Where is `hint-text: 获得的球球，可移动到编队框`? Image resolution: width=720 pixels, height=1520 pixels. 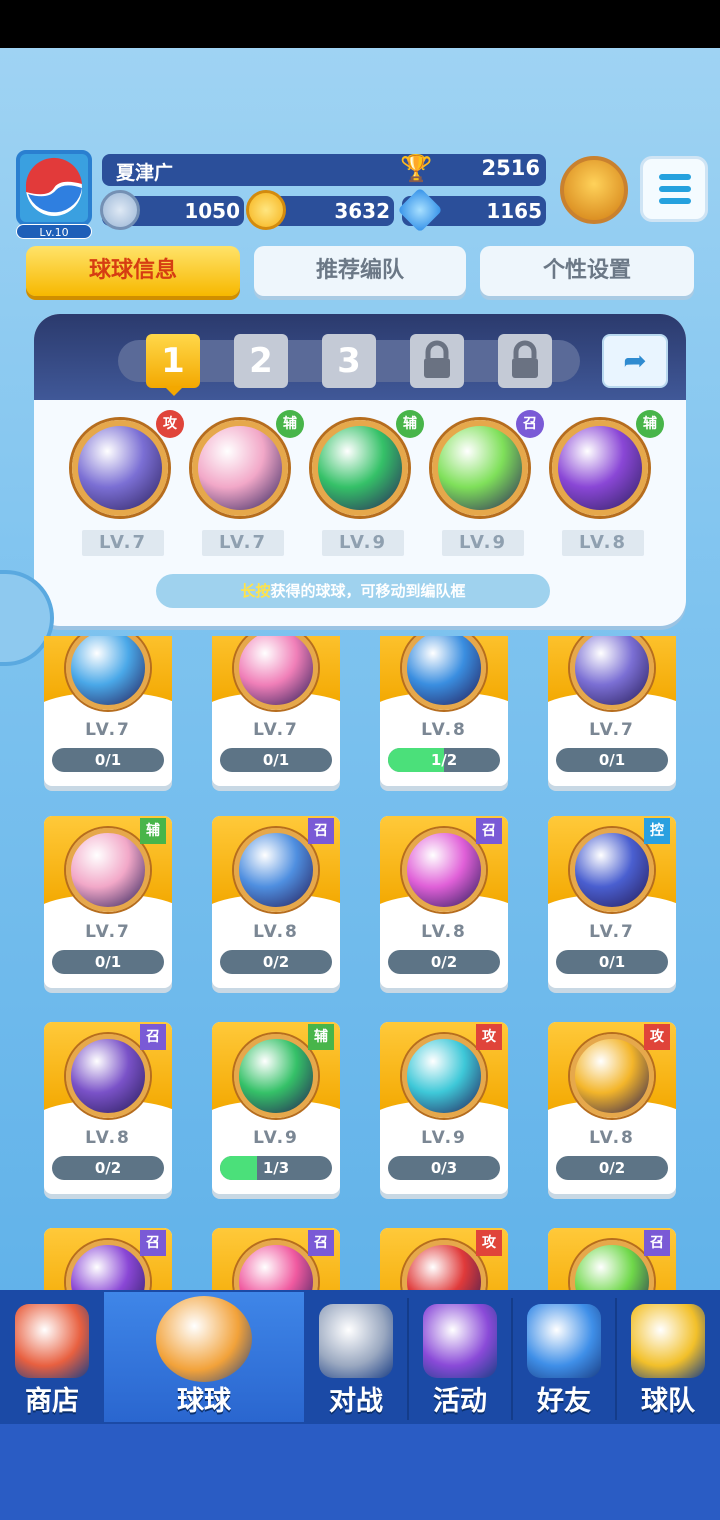
hint-text: 获得的球球，可移动到编队框 is located at coordinates (368, 591).